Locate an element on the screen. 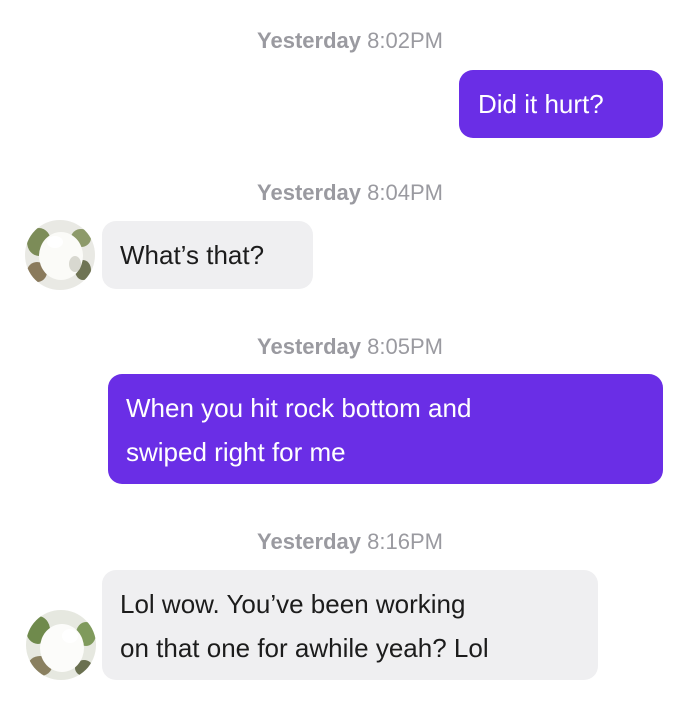  timestamp-2: Yesterday 8:04PM is located at coordinates (350, 193).